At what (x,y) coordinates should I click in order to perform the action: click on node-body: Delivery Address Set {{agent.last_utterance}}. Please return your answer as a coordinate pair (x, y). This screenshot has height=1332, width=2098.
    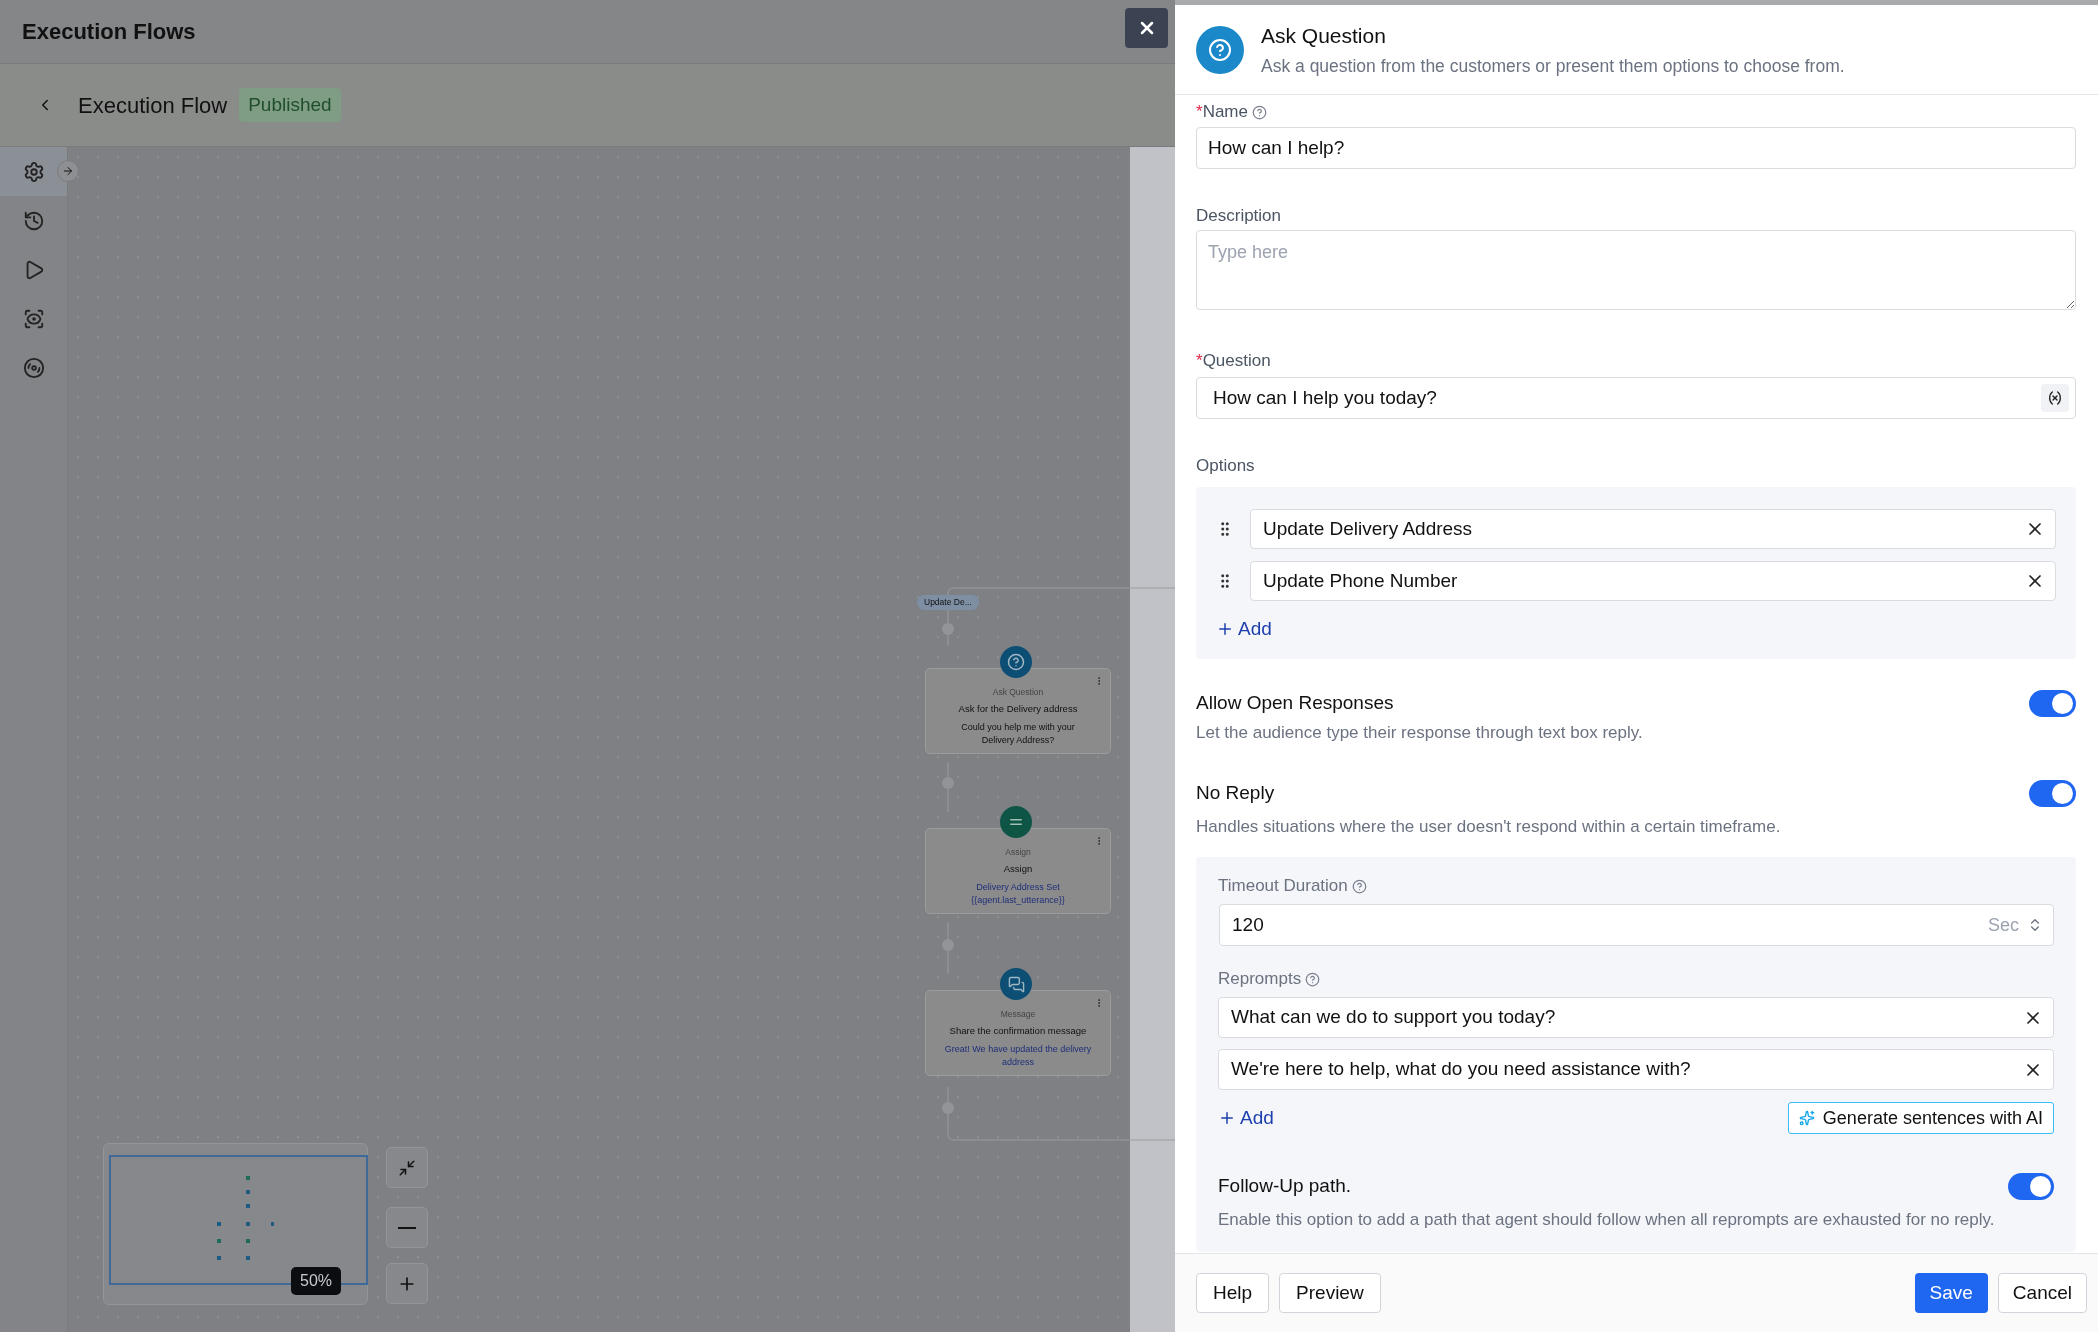
    Looking at the image, I should click on (1018, 894).